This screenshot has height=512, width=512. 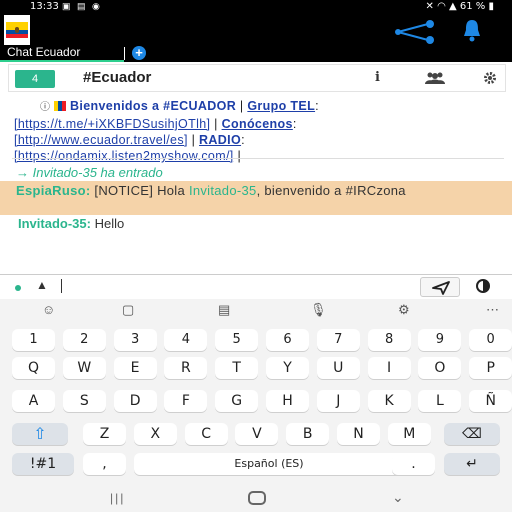 I want to click on theme-toggle-icon, so click(x=483, y=286).